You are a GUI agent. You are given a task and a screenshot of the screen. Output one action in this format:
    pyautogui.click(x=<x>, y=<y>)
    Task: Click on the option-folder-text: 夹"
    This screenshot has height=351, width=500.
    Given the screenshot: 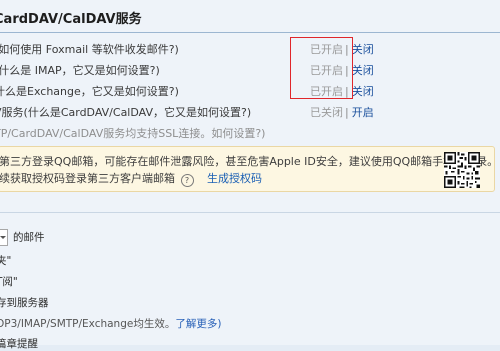 What is the action you would take?
    pyautogui.click(x=6, y=261)
    